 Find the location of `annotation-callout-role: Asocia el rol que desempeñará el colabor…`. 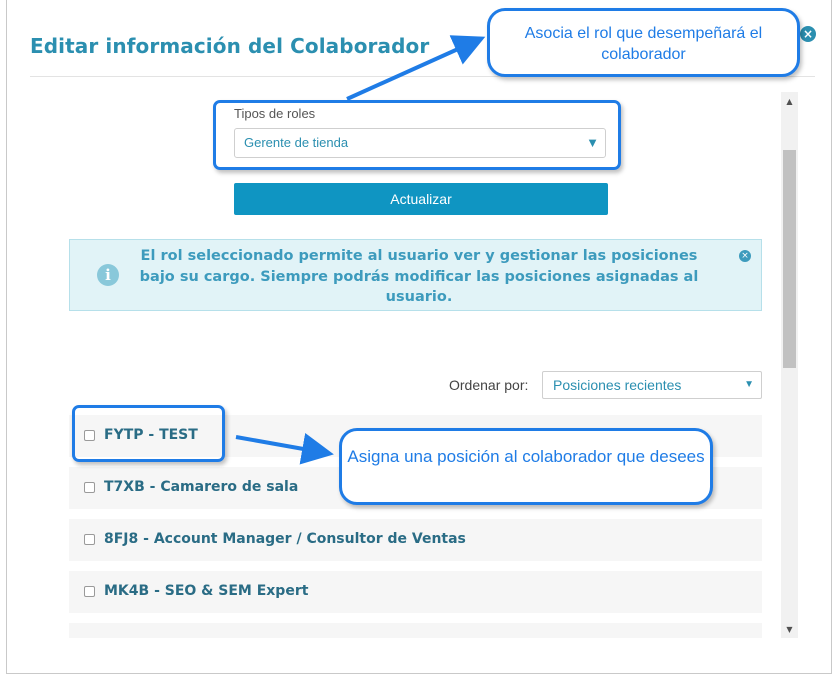

annotation-callout-role: Asocia el rol que desempeñará el colabor… is located at coordinates (643, 42).